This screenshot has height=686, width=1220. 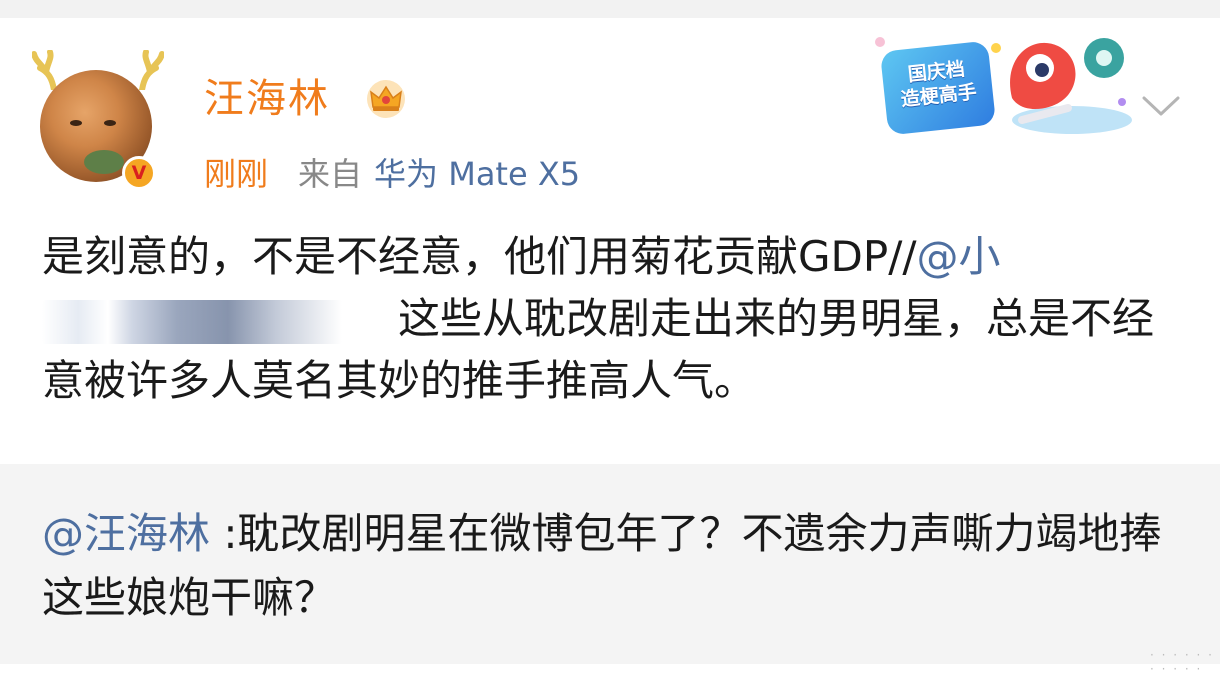 What do you see at coordinates (1182, 662) in the screenshot?
I see `watermark-dots: · · · · · · · · · · ·` at bounding box center [1182, 662].